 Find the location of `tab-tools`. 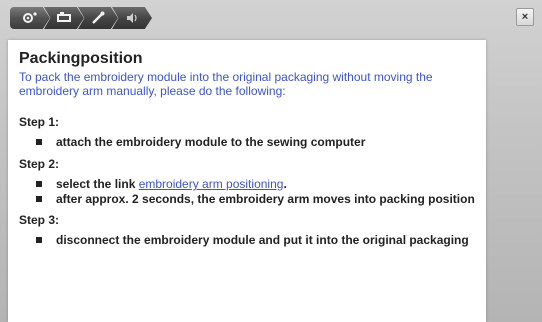

tab-tools is located at coordinates (98, 18).